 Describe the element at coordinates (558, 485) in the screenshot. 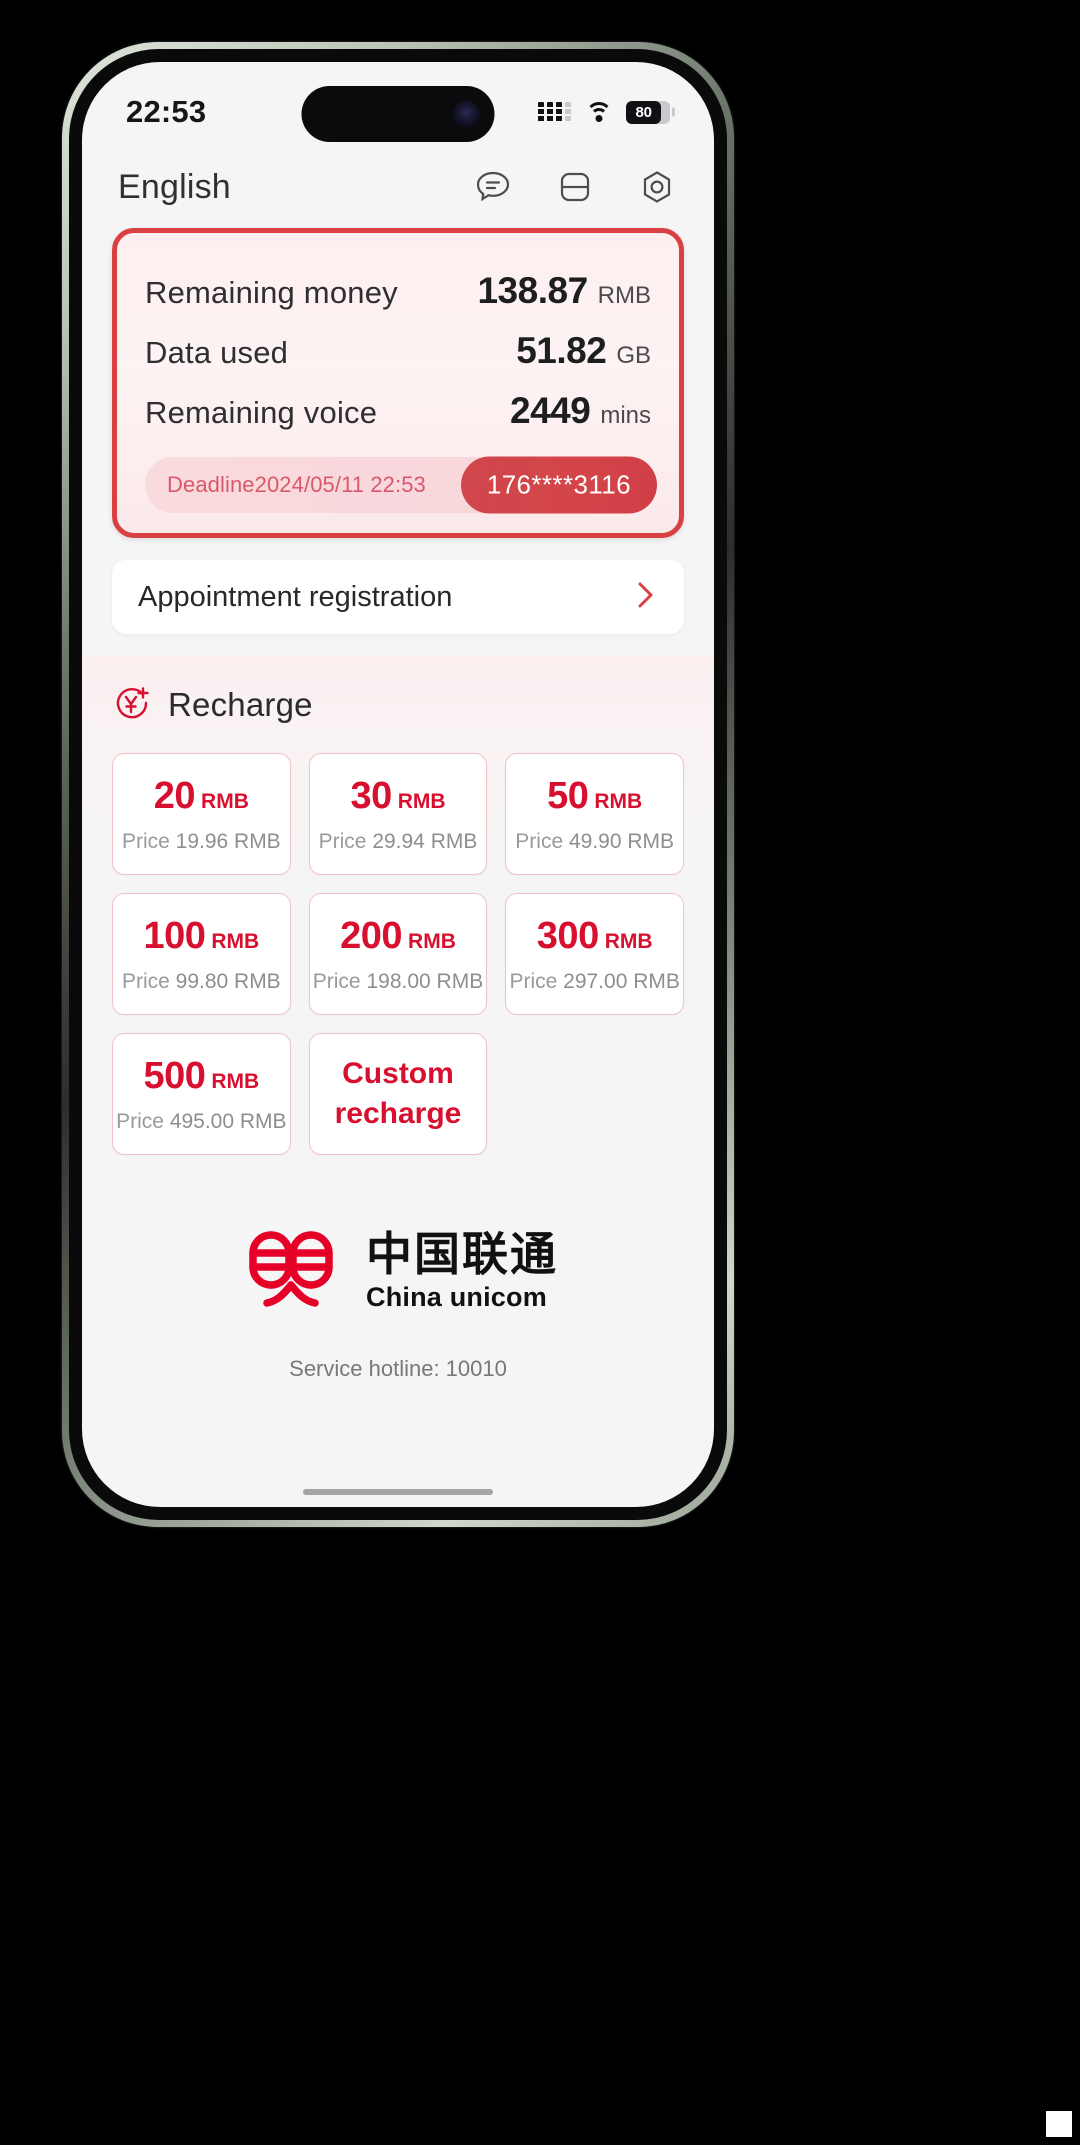

I see `phone-number-badge: 176****3116` at that location.